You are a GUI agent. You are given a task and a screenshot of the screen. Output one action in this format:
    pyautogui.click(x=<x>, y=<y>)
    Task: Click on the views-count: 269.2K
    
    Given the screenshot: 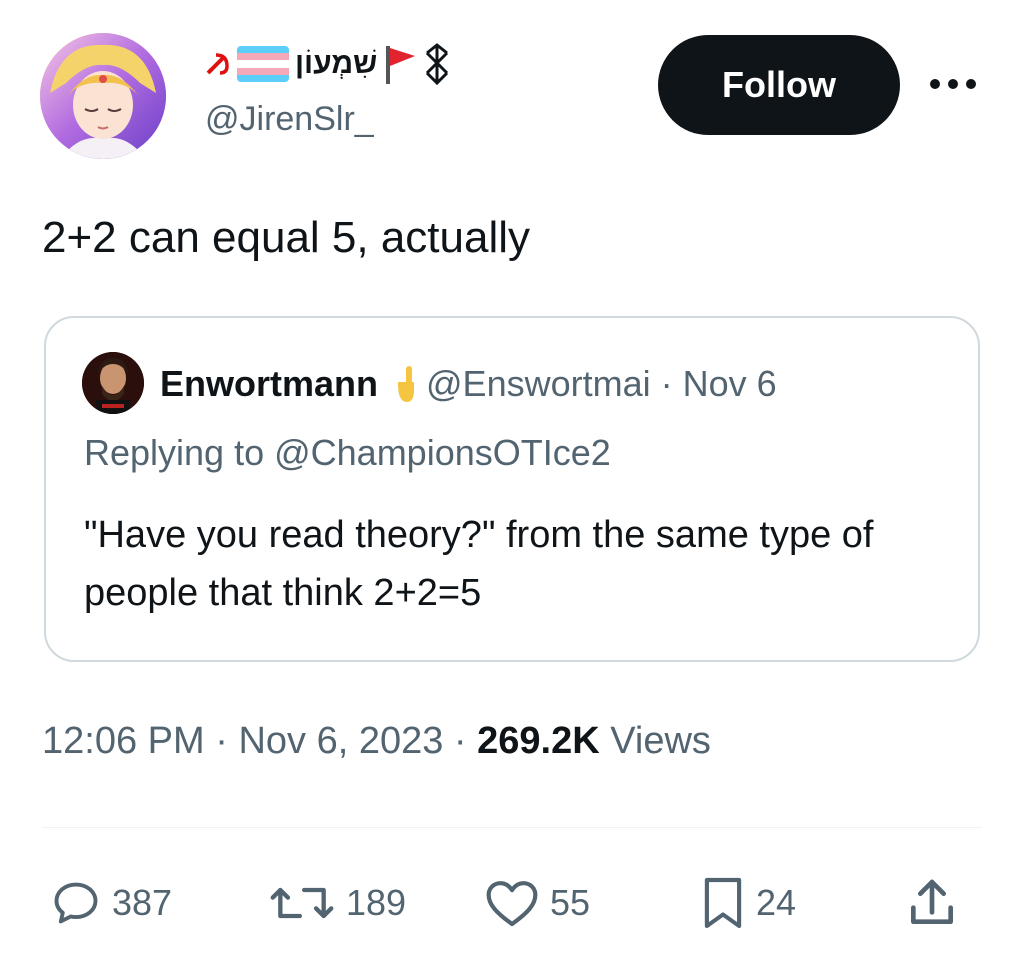 What is the action you would take?
    pyautogui.click(x=538, y=741)
    